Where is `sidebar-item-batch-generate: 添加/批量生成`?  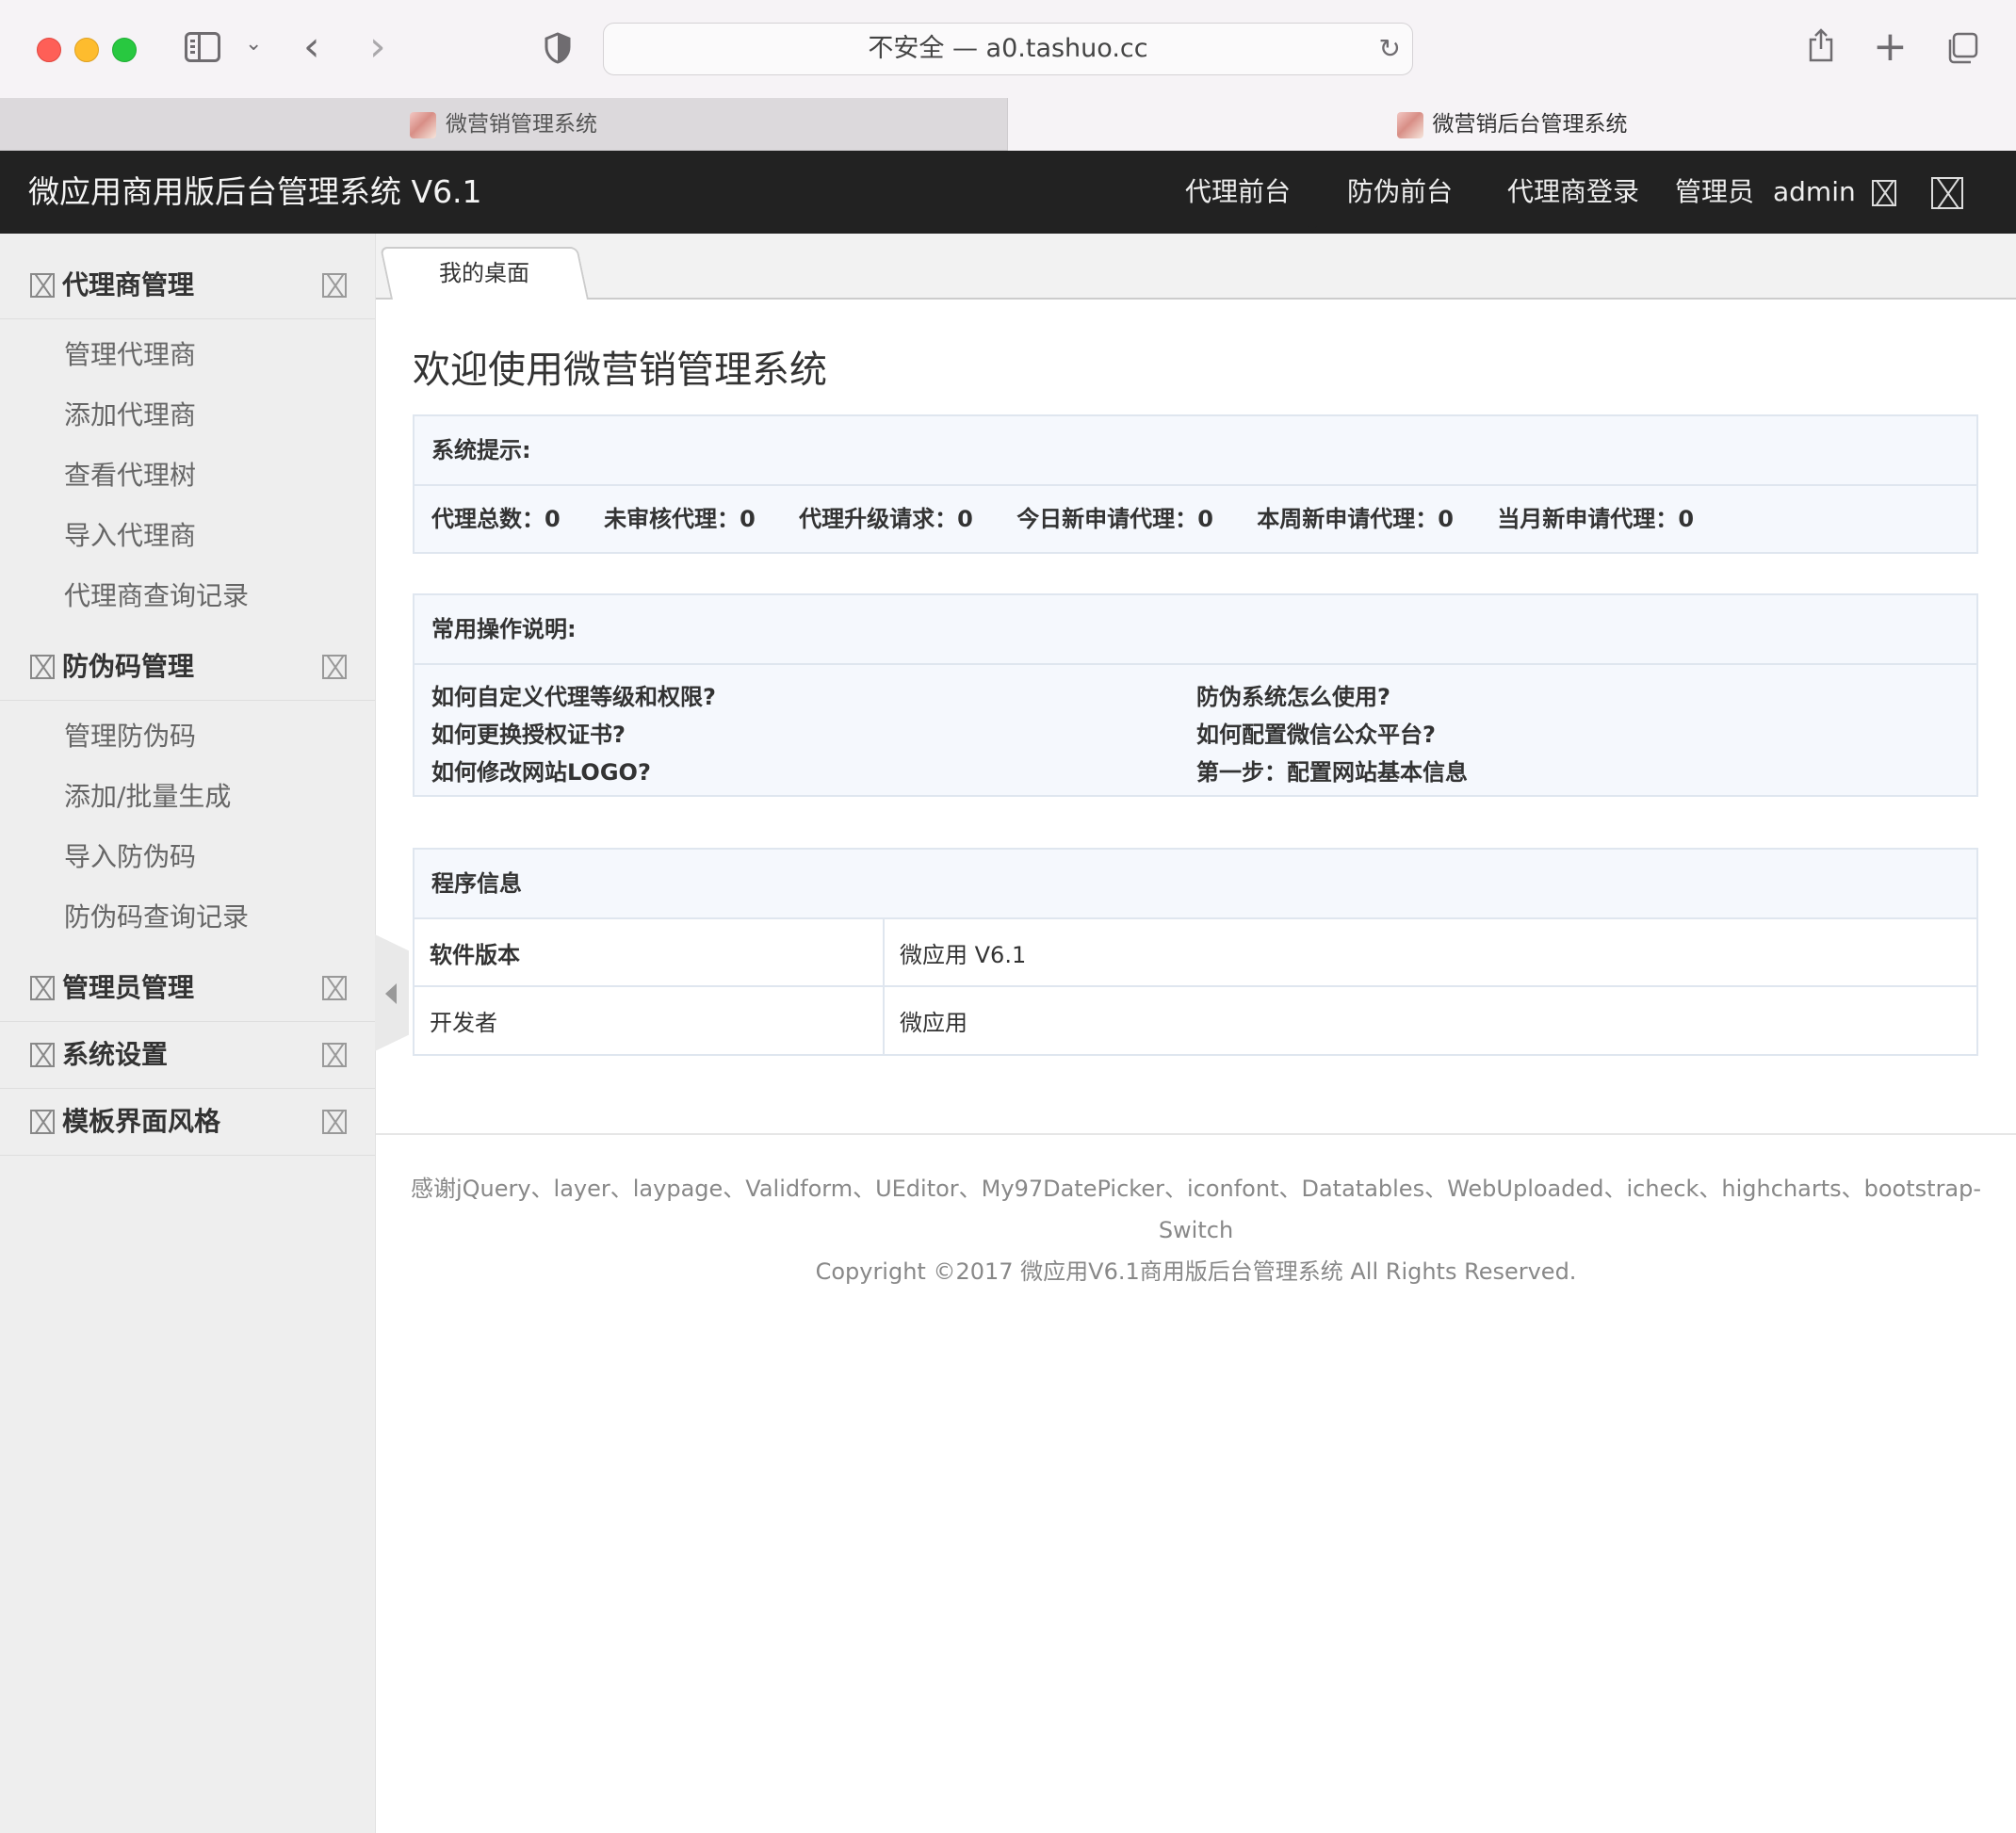
sidebar-item-batch-generate: 添加/批量生成 is located at coordinates (187, 797).